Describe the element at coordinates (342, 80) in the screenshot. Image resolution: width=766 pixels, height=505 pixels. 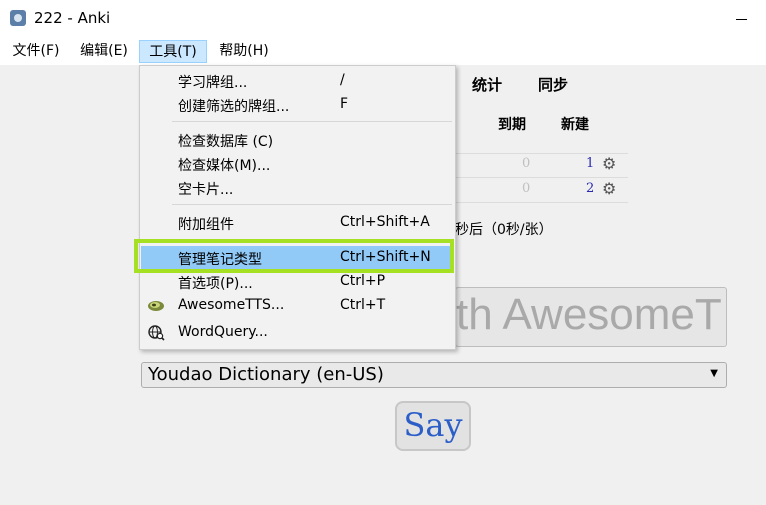
I see `menu-item-shortcut: /` at that location.